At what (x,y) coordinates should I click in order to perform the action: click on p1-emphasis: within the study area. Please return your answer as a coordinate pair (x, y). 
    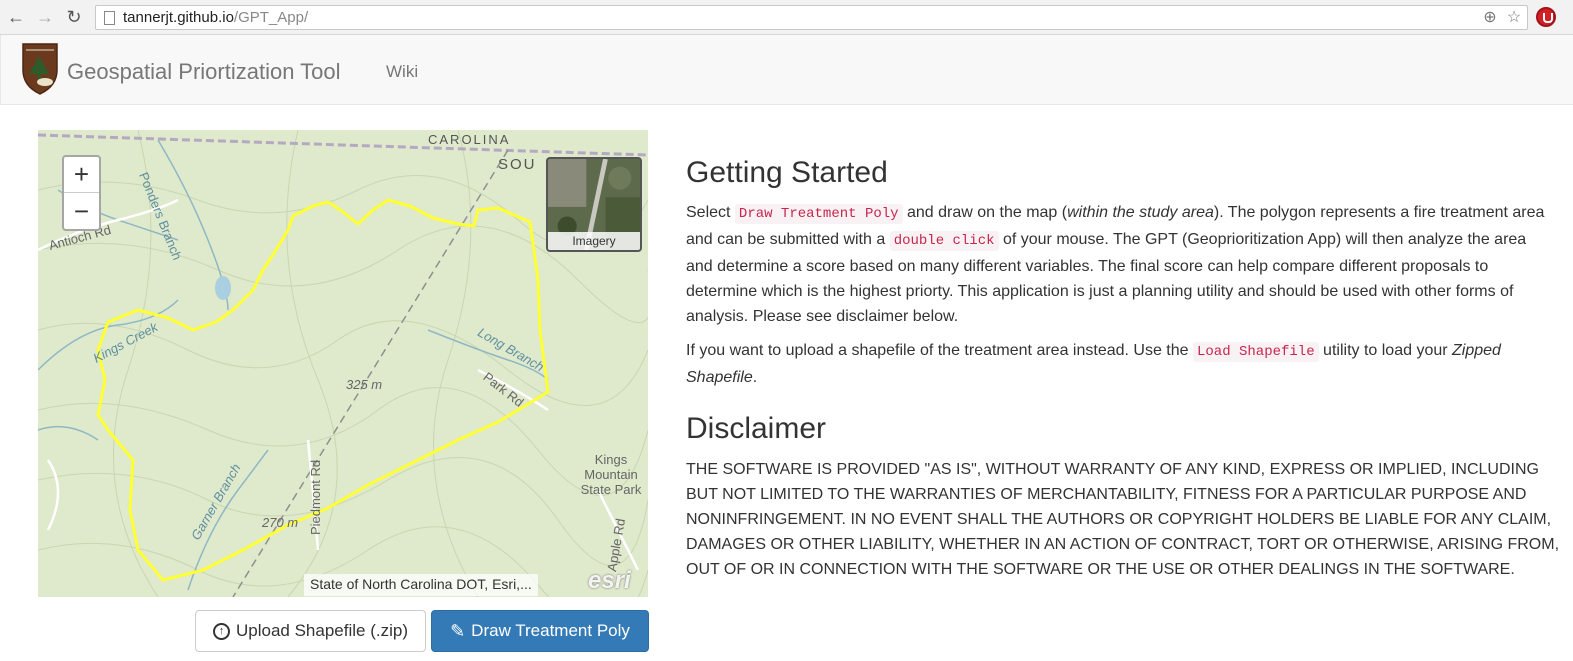
    Looking at the image, I should click on (1140, 212).